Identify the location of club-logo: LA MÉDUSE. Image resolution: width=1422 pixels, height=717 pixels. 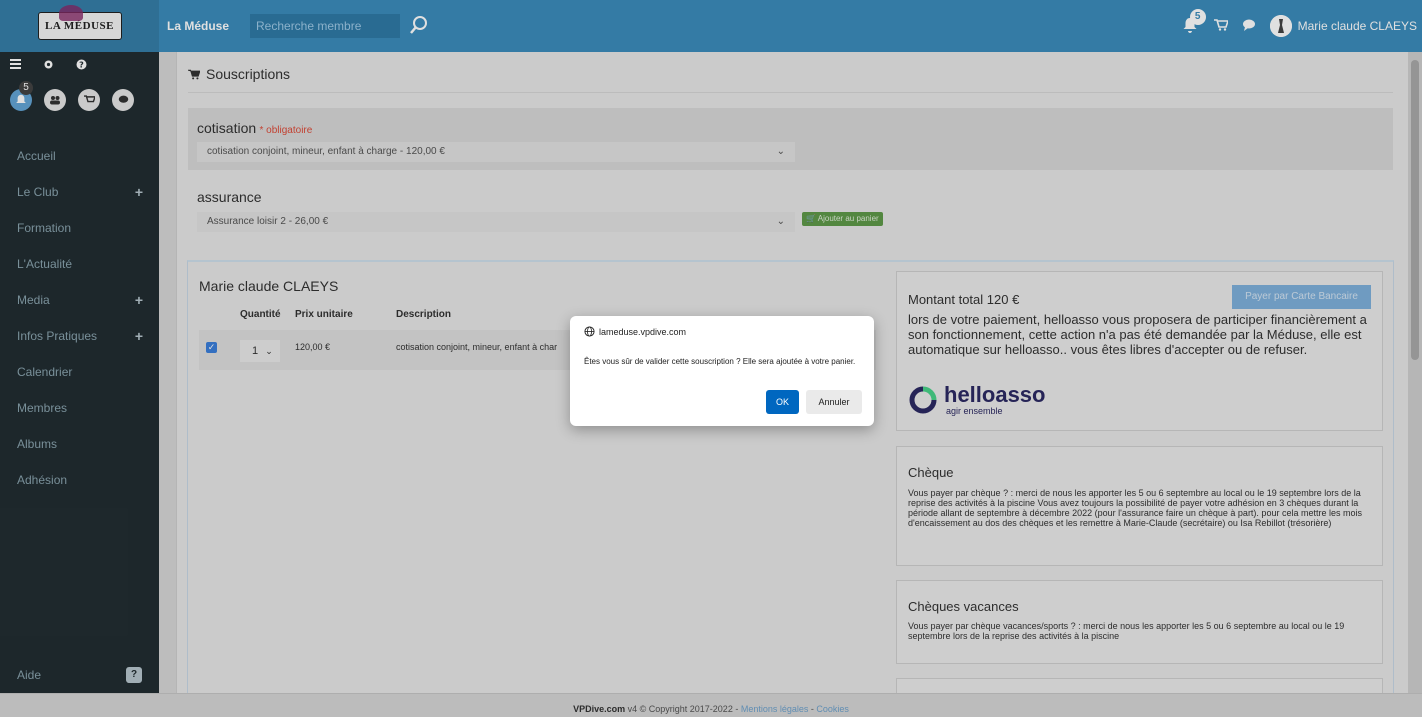
(79, 22).